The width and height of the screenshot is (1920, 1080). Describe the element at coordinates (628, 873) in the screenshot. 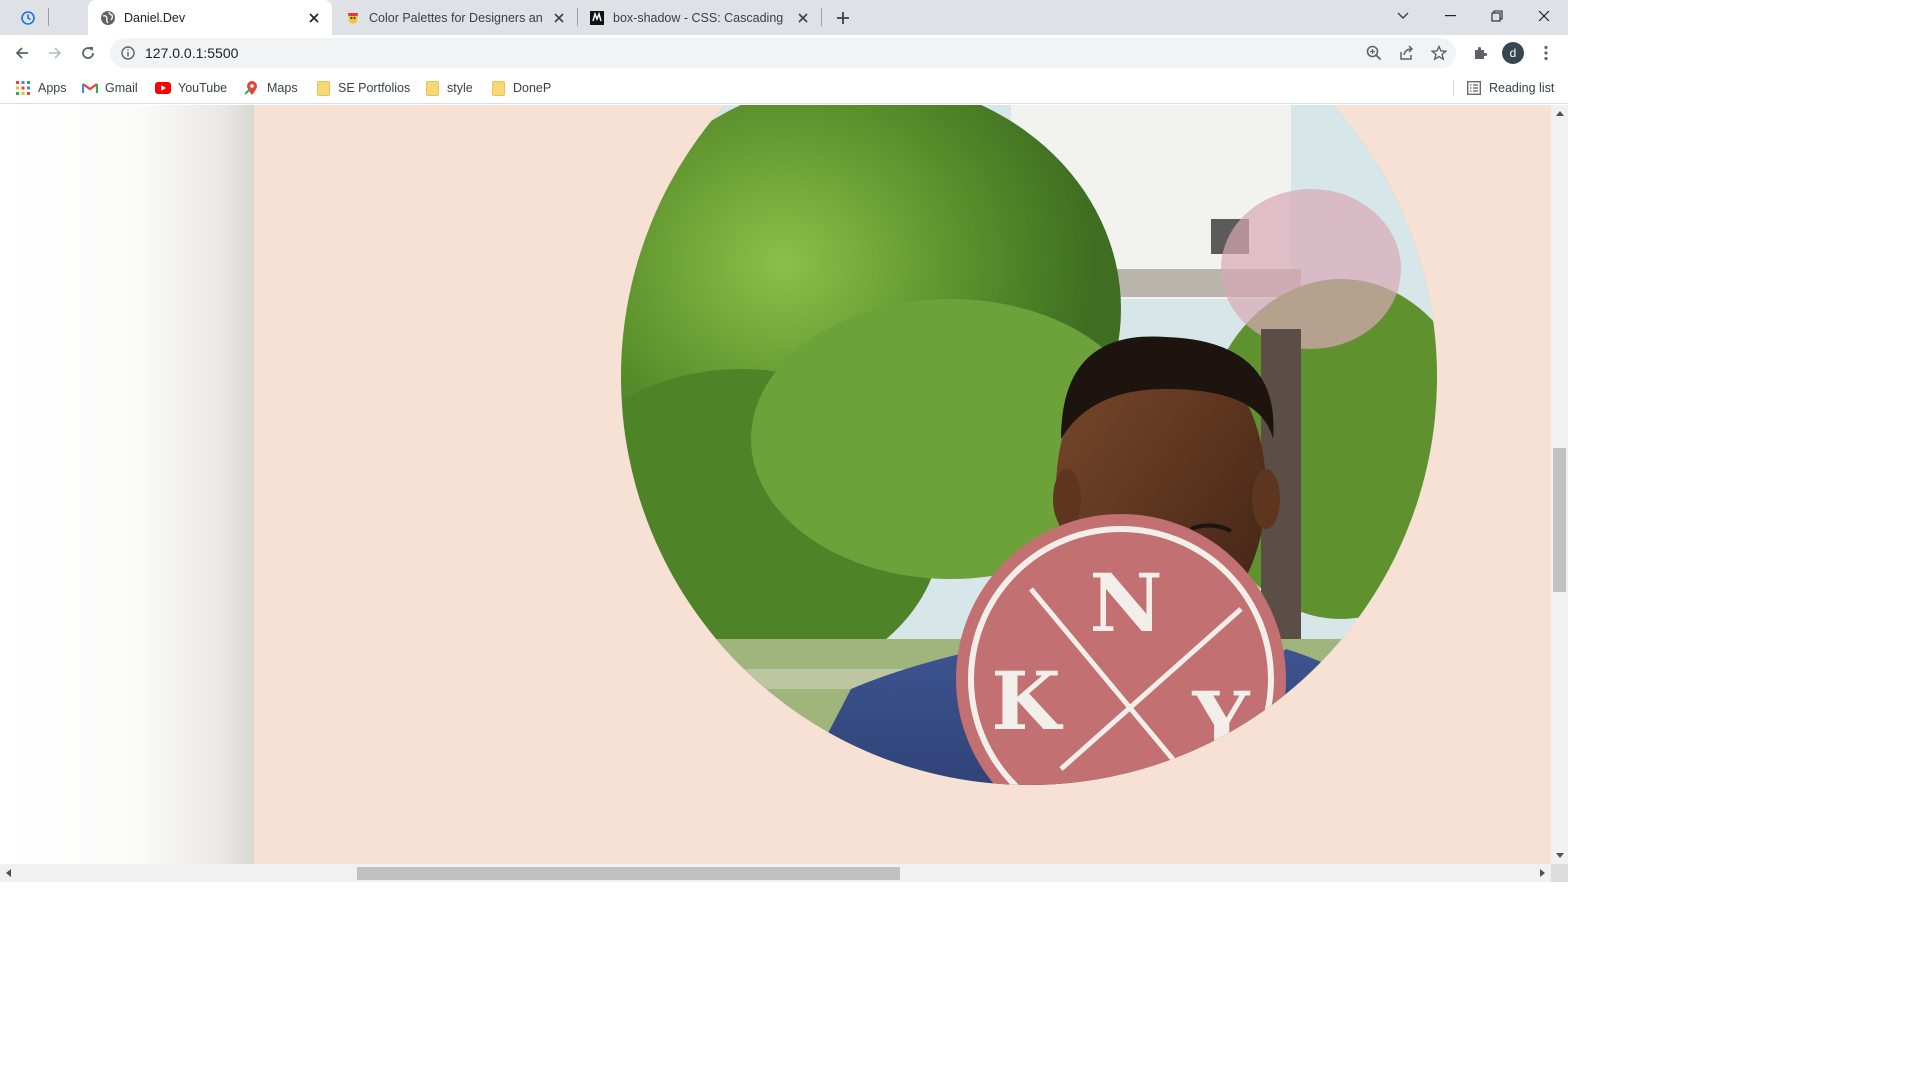

I see `horizontal-scroll-thumb` at that location.